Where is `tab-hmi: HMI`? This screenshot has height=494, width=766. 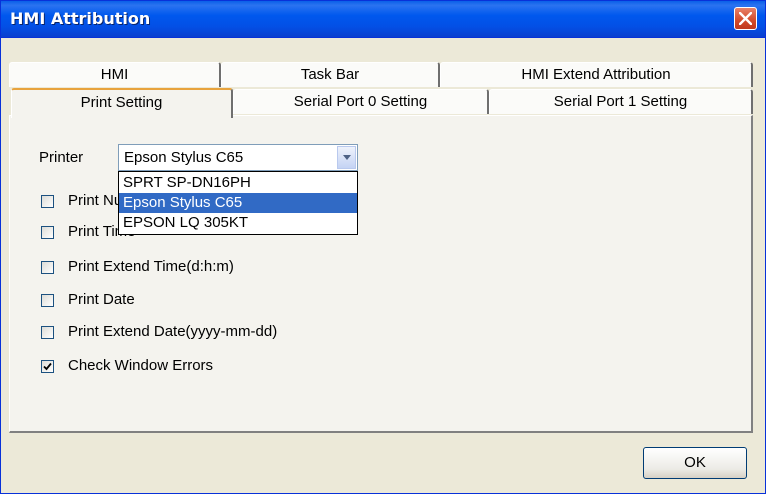
tab-hmi: HMI is located at coordinates (115, 74).